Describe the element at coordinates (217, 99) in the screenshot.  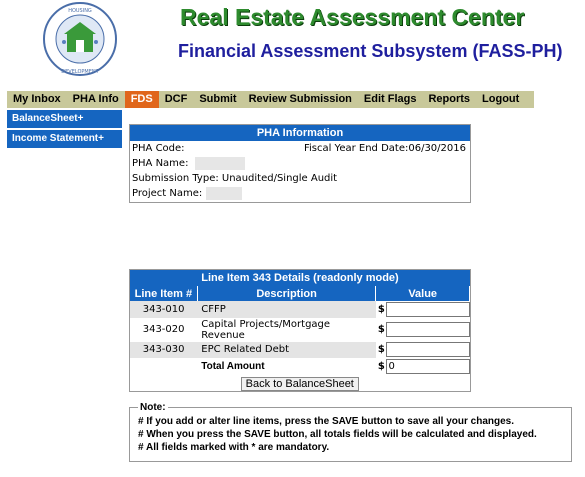
I see `nav-submit: Submit` at that location.